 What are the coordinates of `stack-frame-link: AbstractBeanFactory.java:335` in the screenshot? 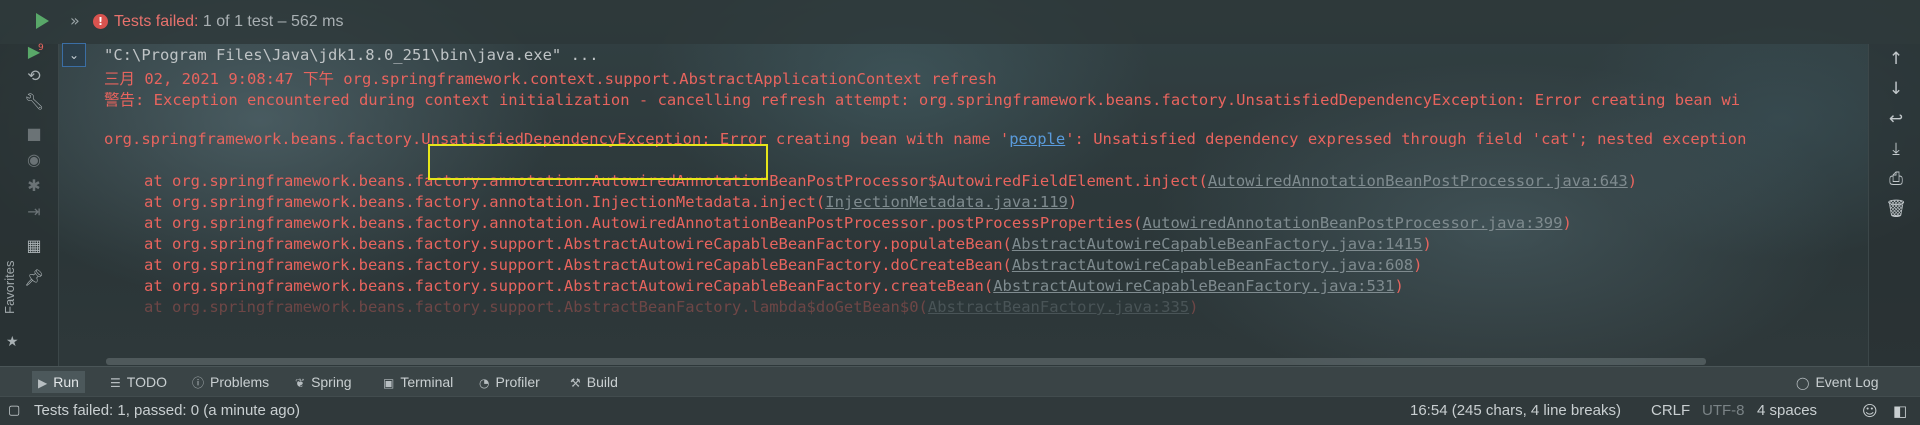 It's located at (1058, 307).